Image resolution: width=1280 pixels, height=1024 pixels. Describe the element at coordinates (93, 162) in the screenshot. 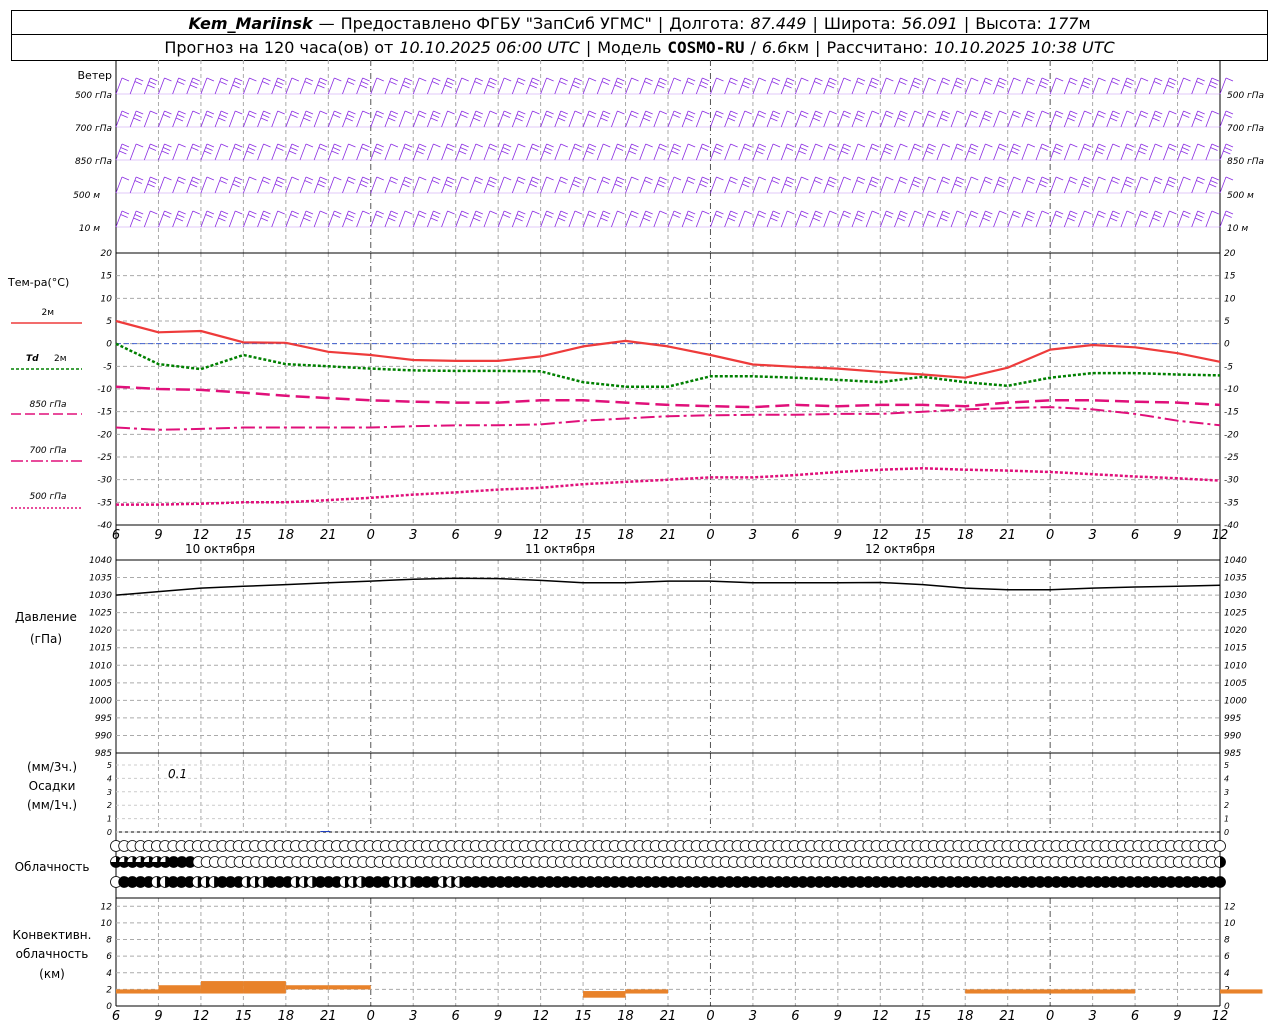

I see `wind-level-label: 850 гПа` at that location.